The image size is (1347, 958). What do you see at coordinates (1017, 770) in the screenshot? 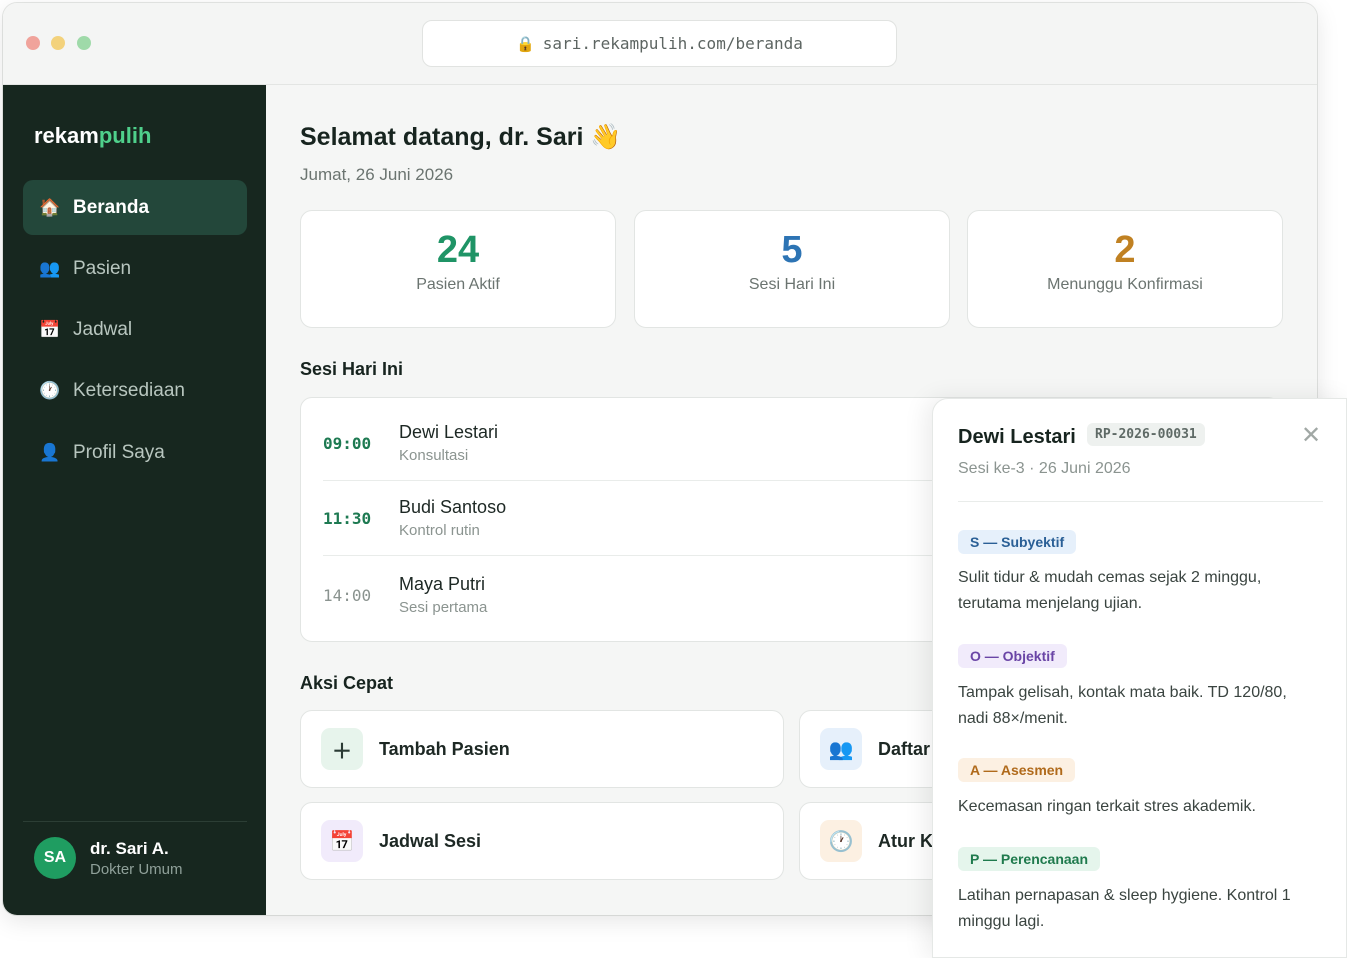
I see `soap-tag-assessment: A — Asesmen` at bounding box center [1017, 770].